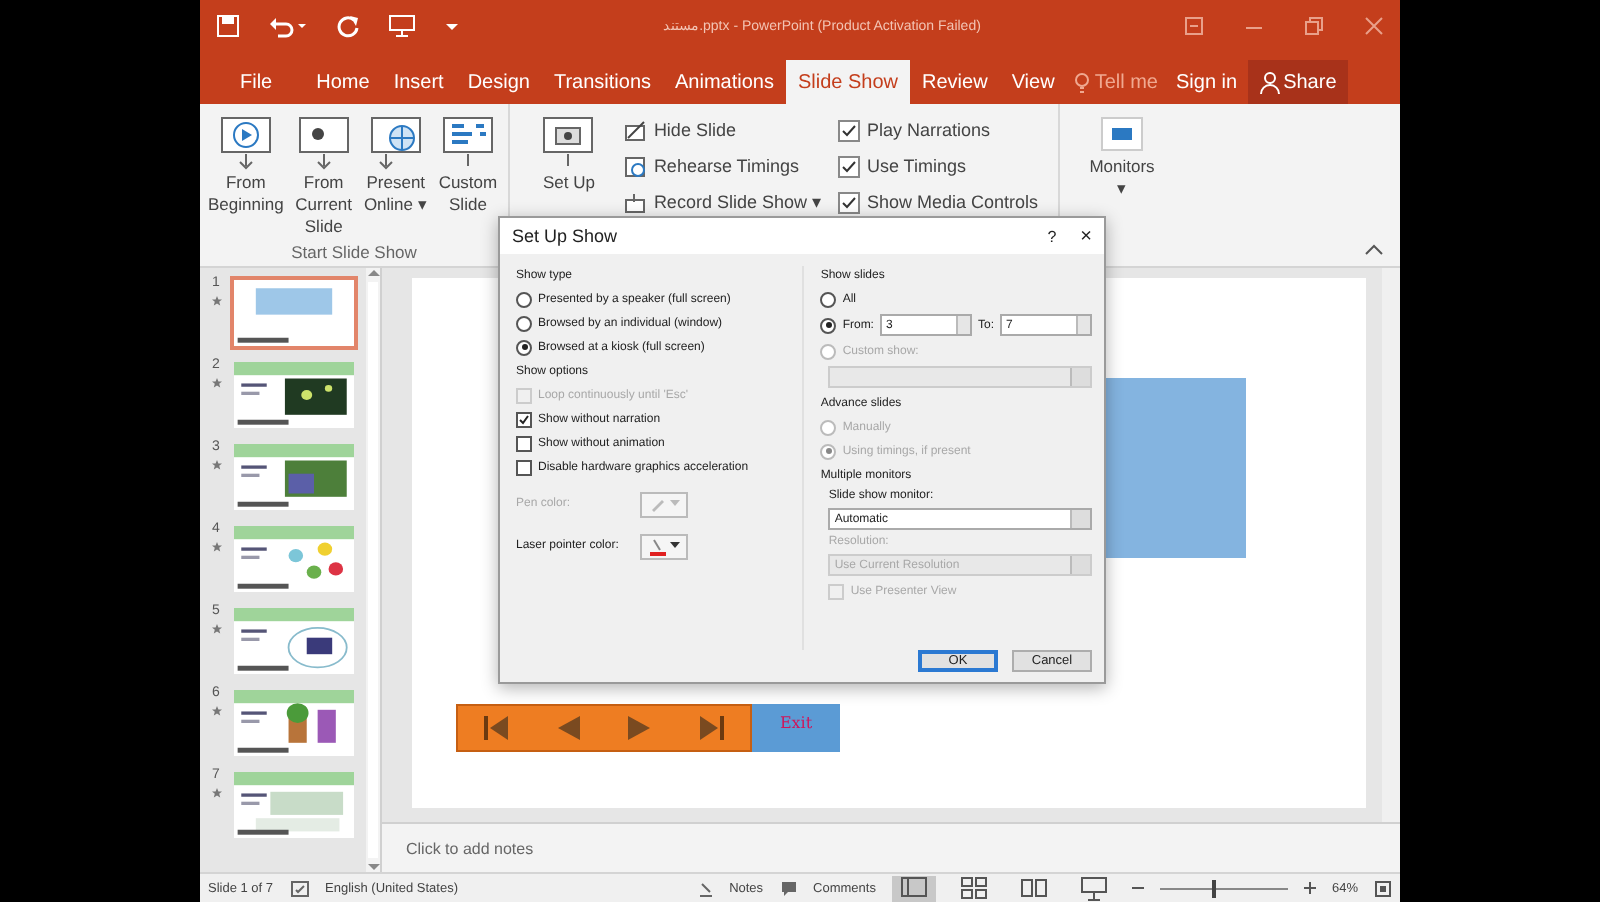 The width and height of the screenshot is (1600, 902). What do you see at coordinates (635, 202) in the screenshot?
I see `record-icon` at bounding box center [635, 202].